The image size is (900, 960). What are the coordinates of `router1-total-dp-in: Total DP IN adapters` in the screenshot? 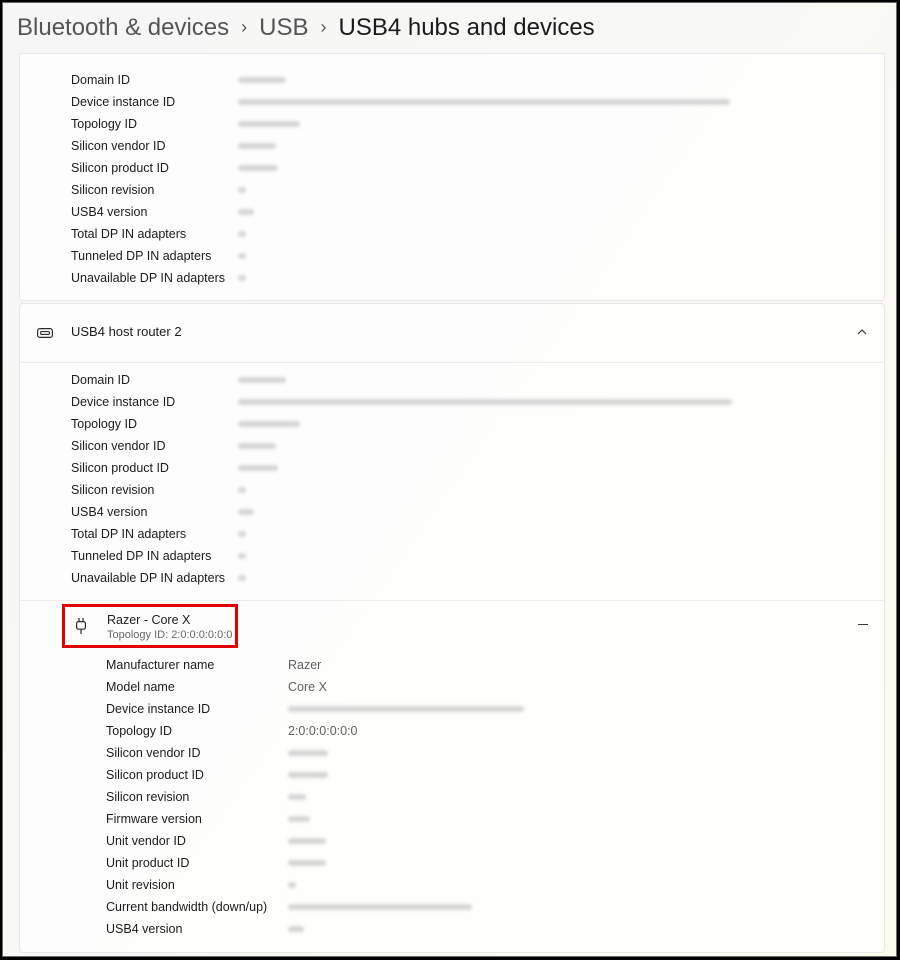 It's located at (129, 234).